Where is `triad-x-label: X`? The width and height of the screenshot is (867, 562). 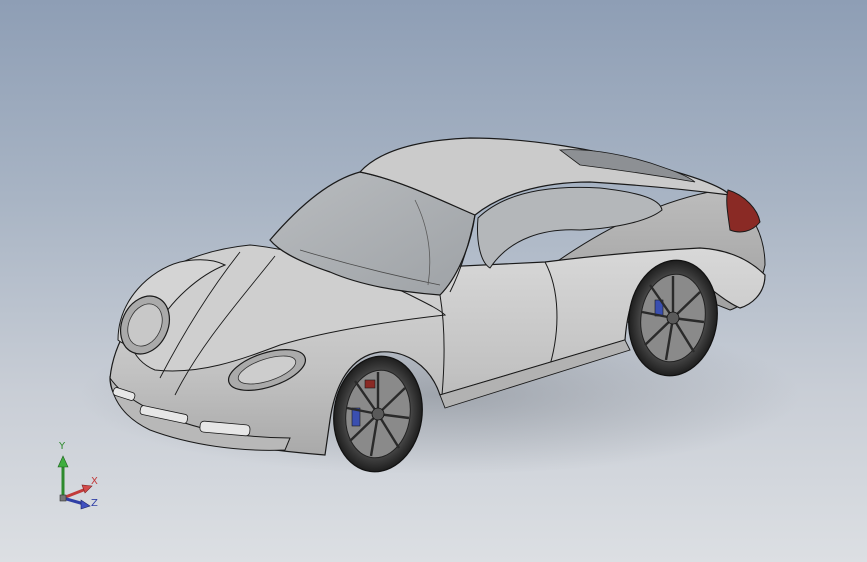
triad-x-label: X is located at coordinates (94, 481).